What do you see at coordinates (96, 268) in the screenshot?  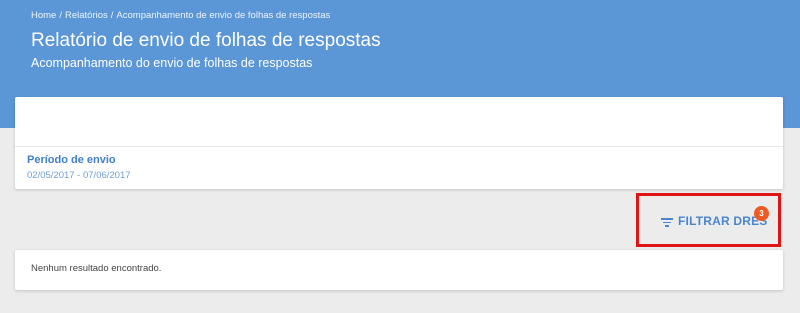 I see `empty-results-message: Nenhum resultado encontrado.` at bounding box center [96, 268].